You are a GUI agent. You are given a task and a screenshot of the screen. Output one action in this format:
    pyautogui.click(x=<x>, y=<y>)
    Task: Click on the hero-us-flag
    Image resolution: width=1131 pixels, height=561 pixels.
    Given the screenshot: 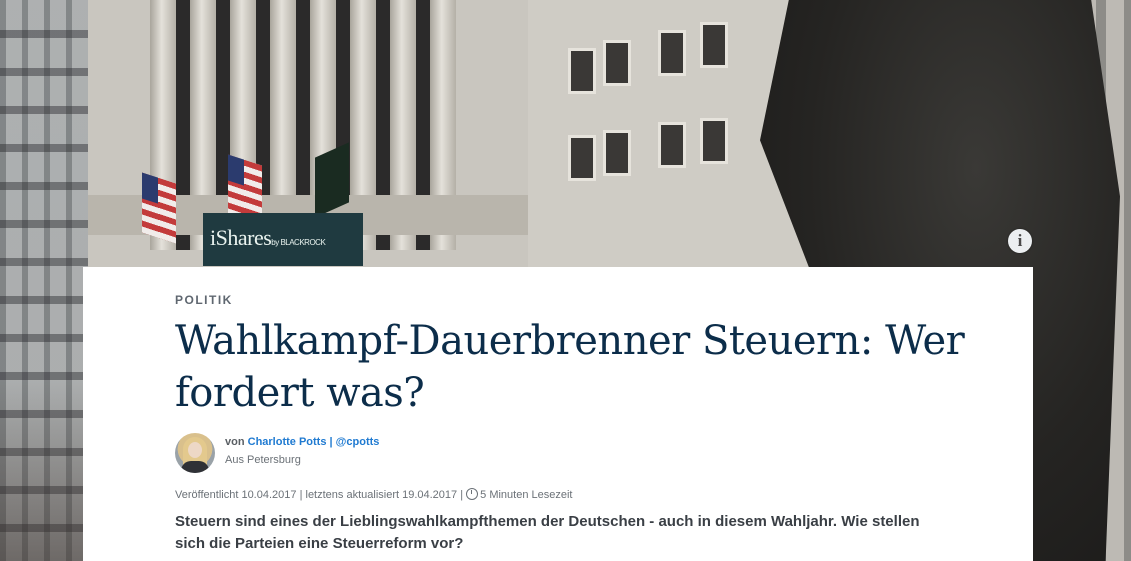 What is the action you would take?
    pyautogui.click(x=159, y=208)
    